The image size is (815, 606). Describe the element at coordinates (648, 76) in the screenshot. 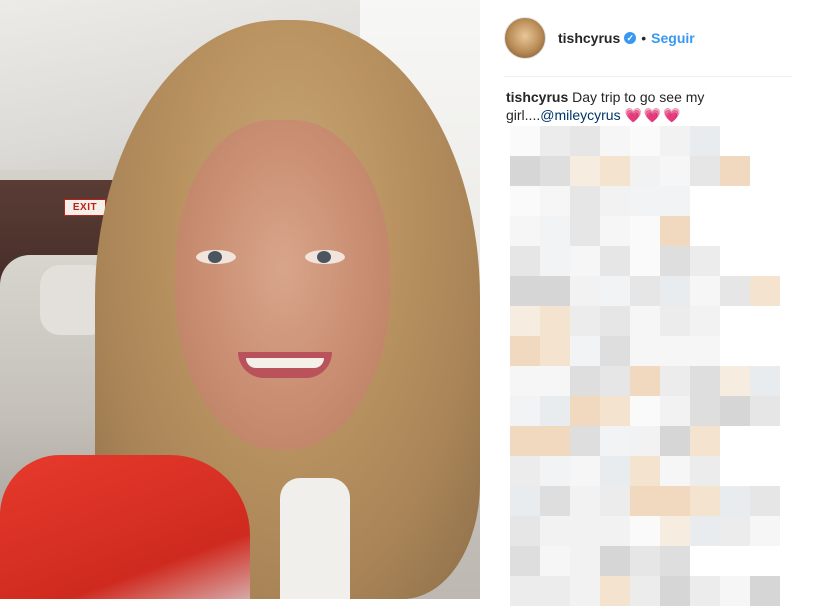

I see `divider` at that location.